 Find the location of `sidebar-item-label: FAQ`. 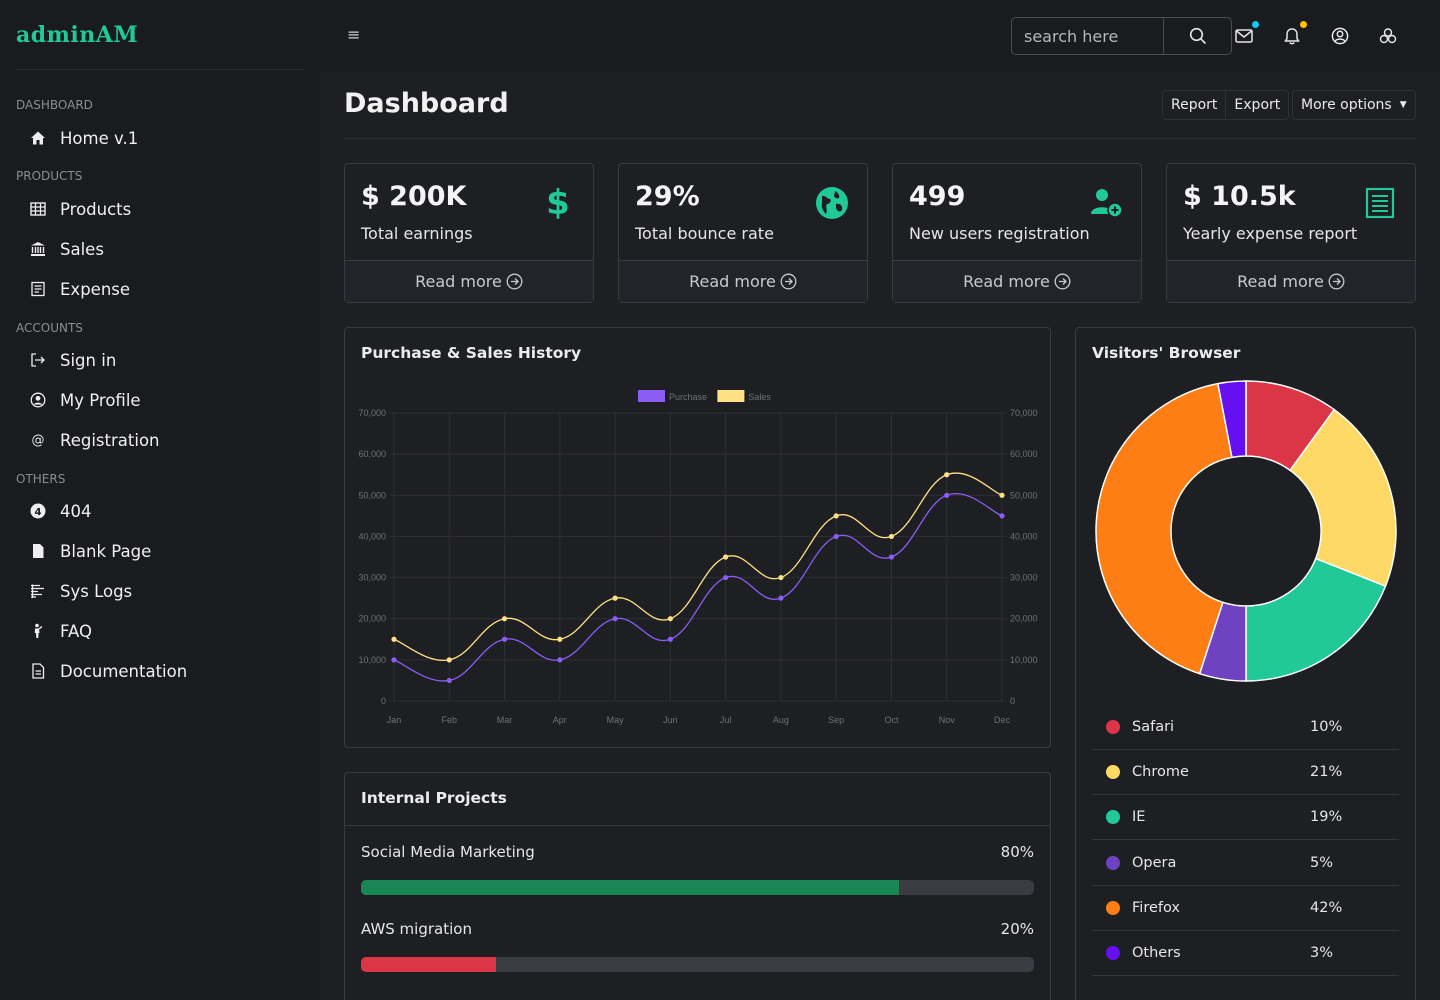

sidebar-item-label: FAQ is located at coordinates (76, 631).